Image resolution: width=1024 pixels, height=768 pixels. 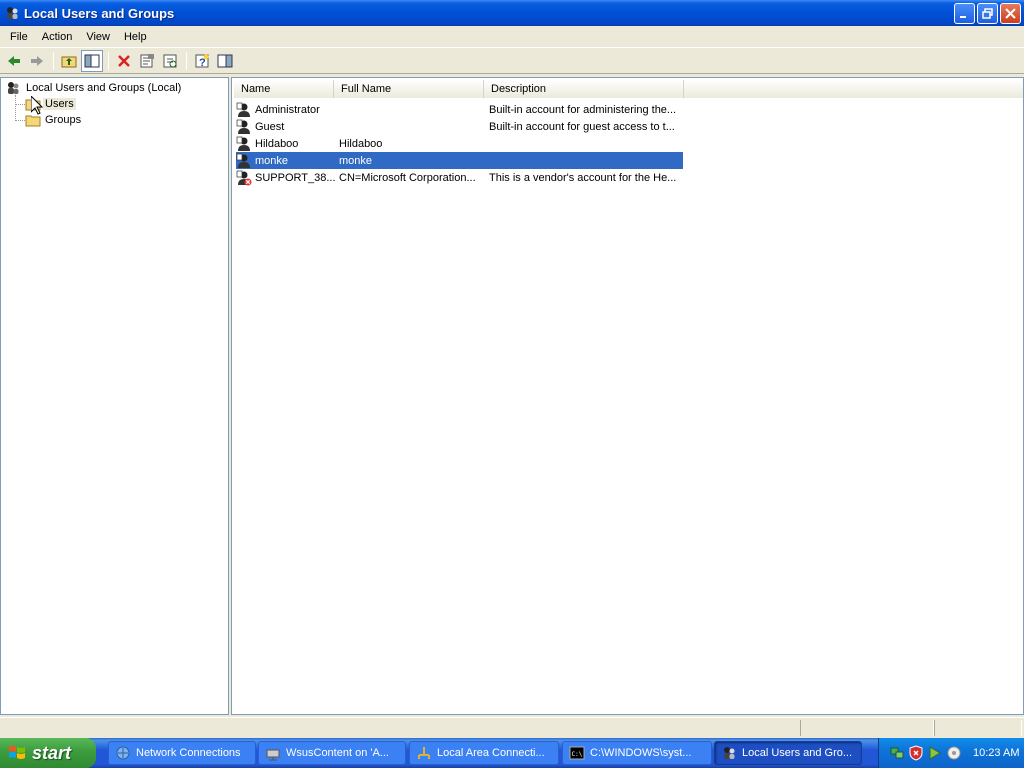 What do you see at coordinates (286, 110) in the screenshot?
I see `cell-name: Administrator` at bounding box center [286, 110].